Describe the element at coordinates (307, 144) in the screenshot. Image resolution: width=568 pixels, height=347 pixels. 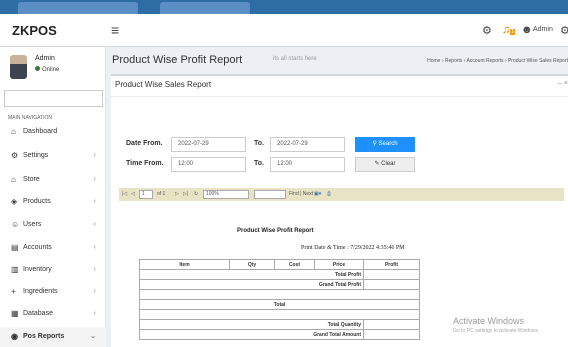
I see `date-to-input: 2022-07-29` at that location.